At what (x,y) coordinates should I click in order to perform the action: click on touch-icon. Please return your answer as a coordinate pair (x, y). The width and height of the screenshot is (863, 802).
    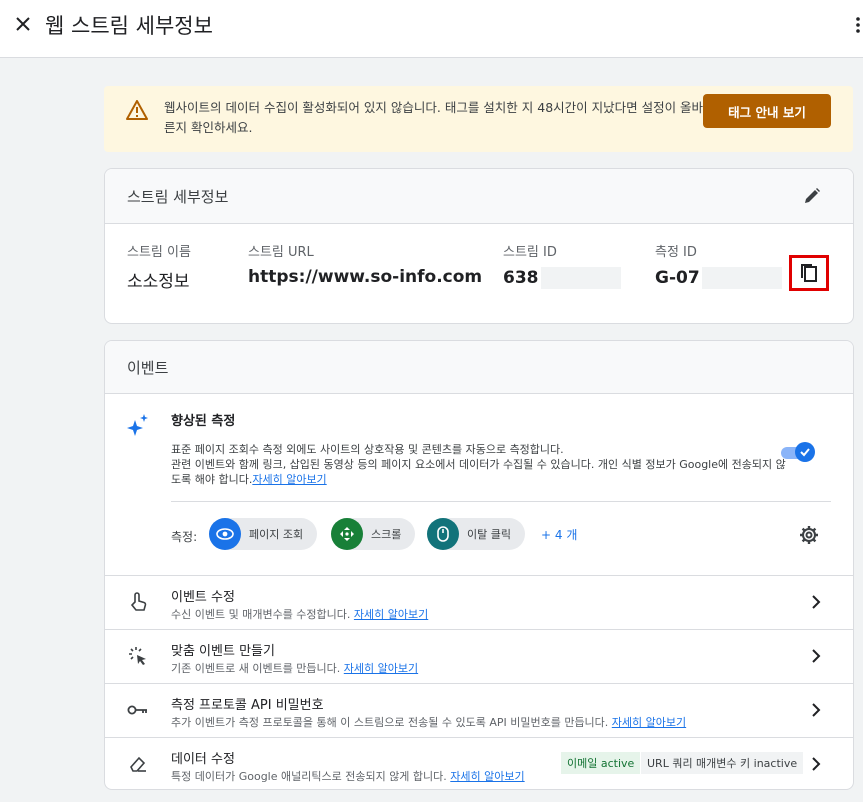
    Looking at the image, I should click on (138, 602).